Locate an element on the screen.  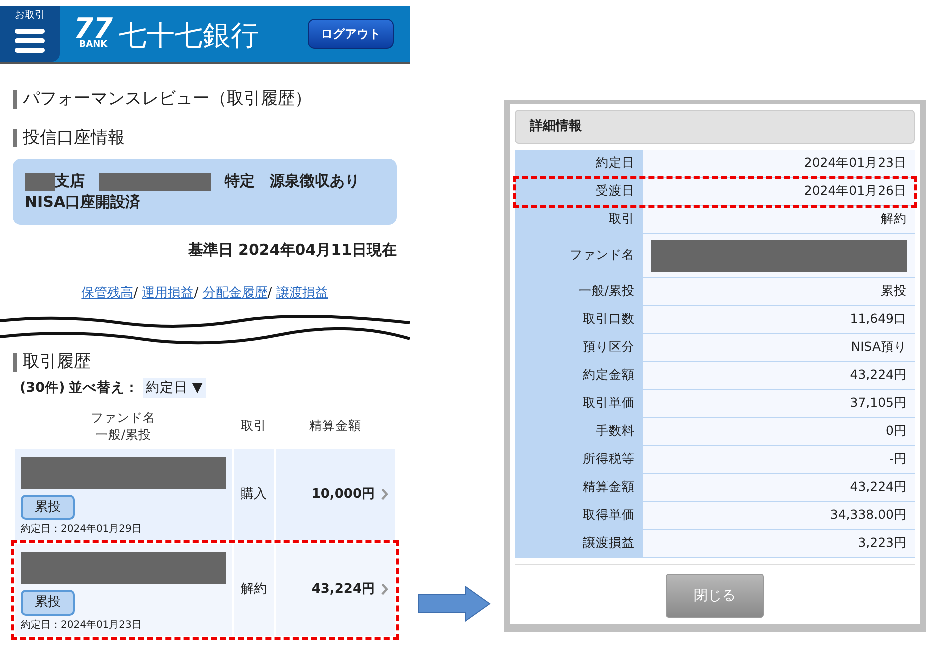
field-value: NISA預り is located at coordinates (779, 348).